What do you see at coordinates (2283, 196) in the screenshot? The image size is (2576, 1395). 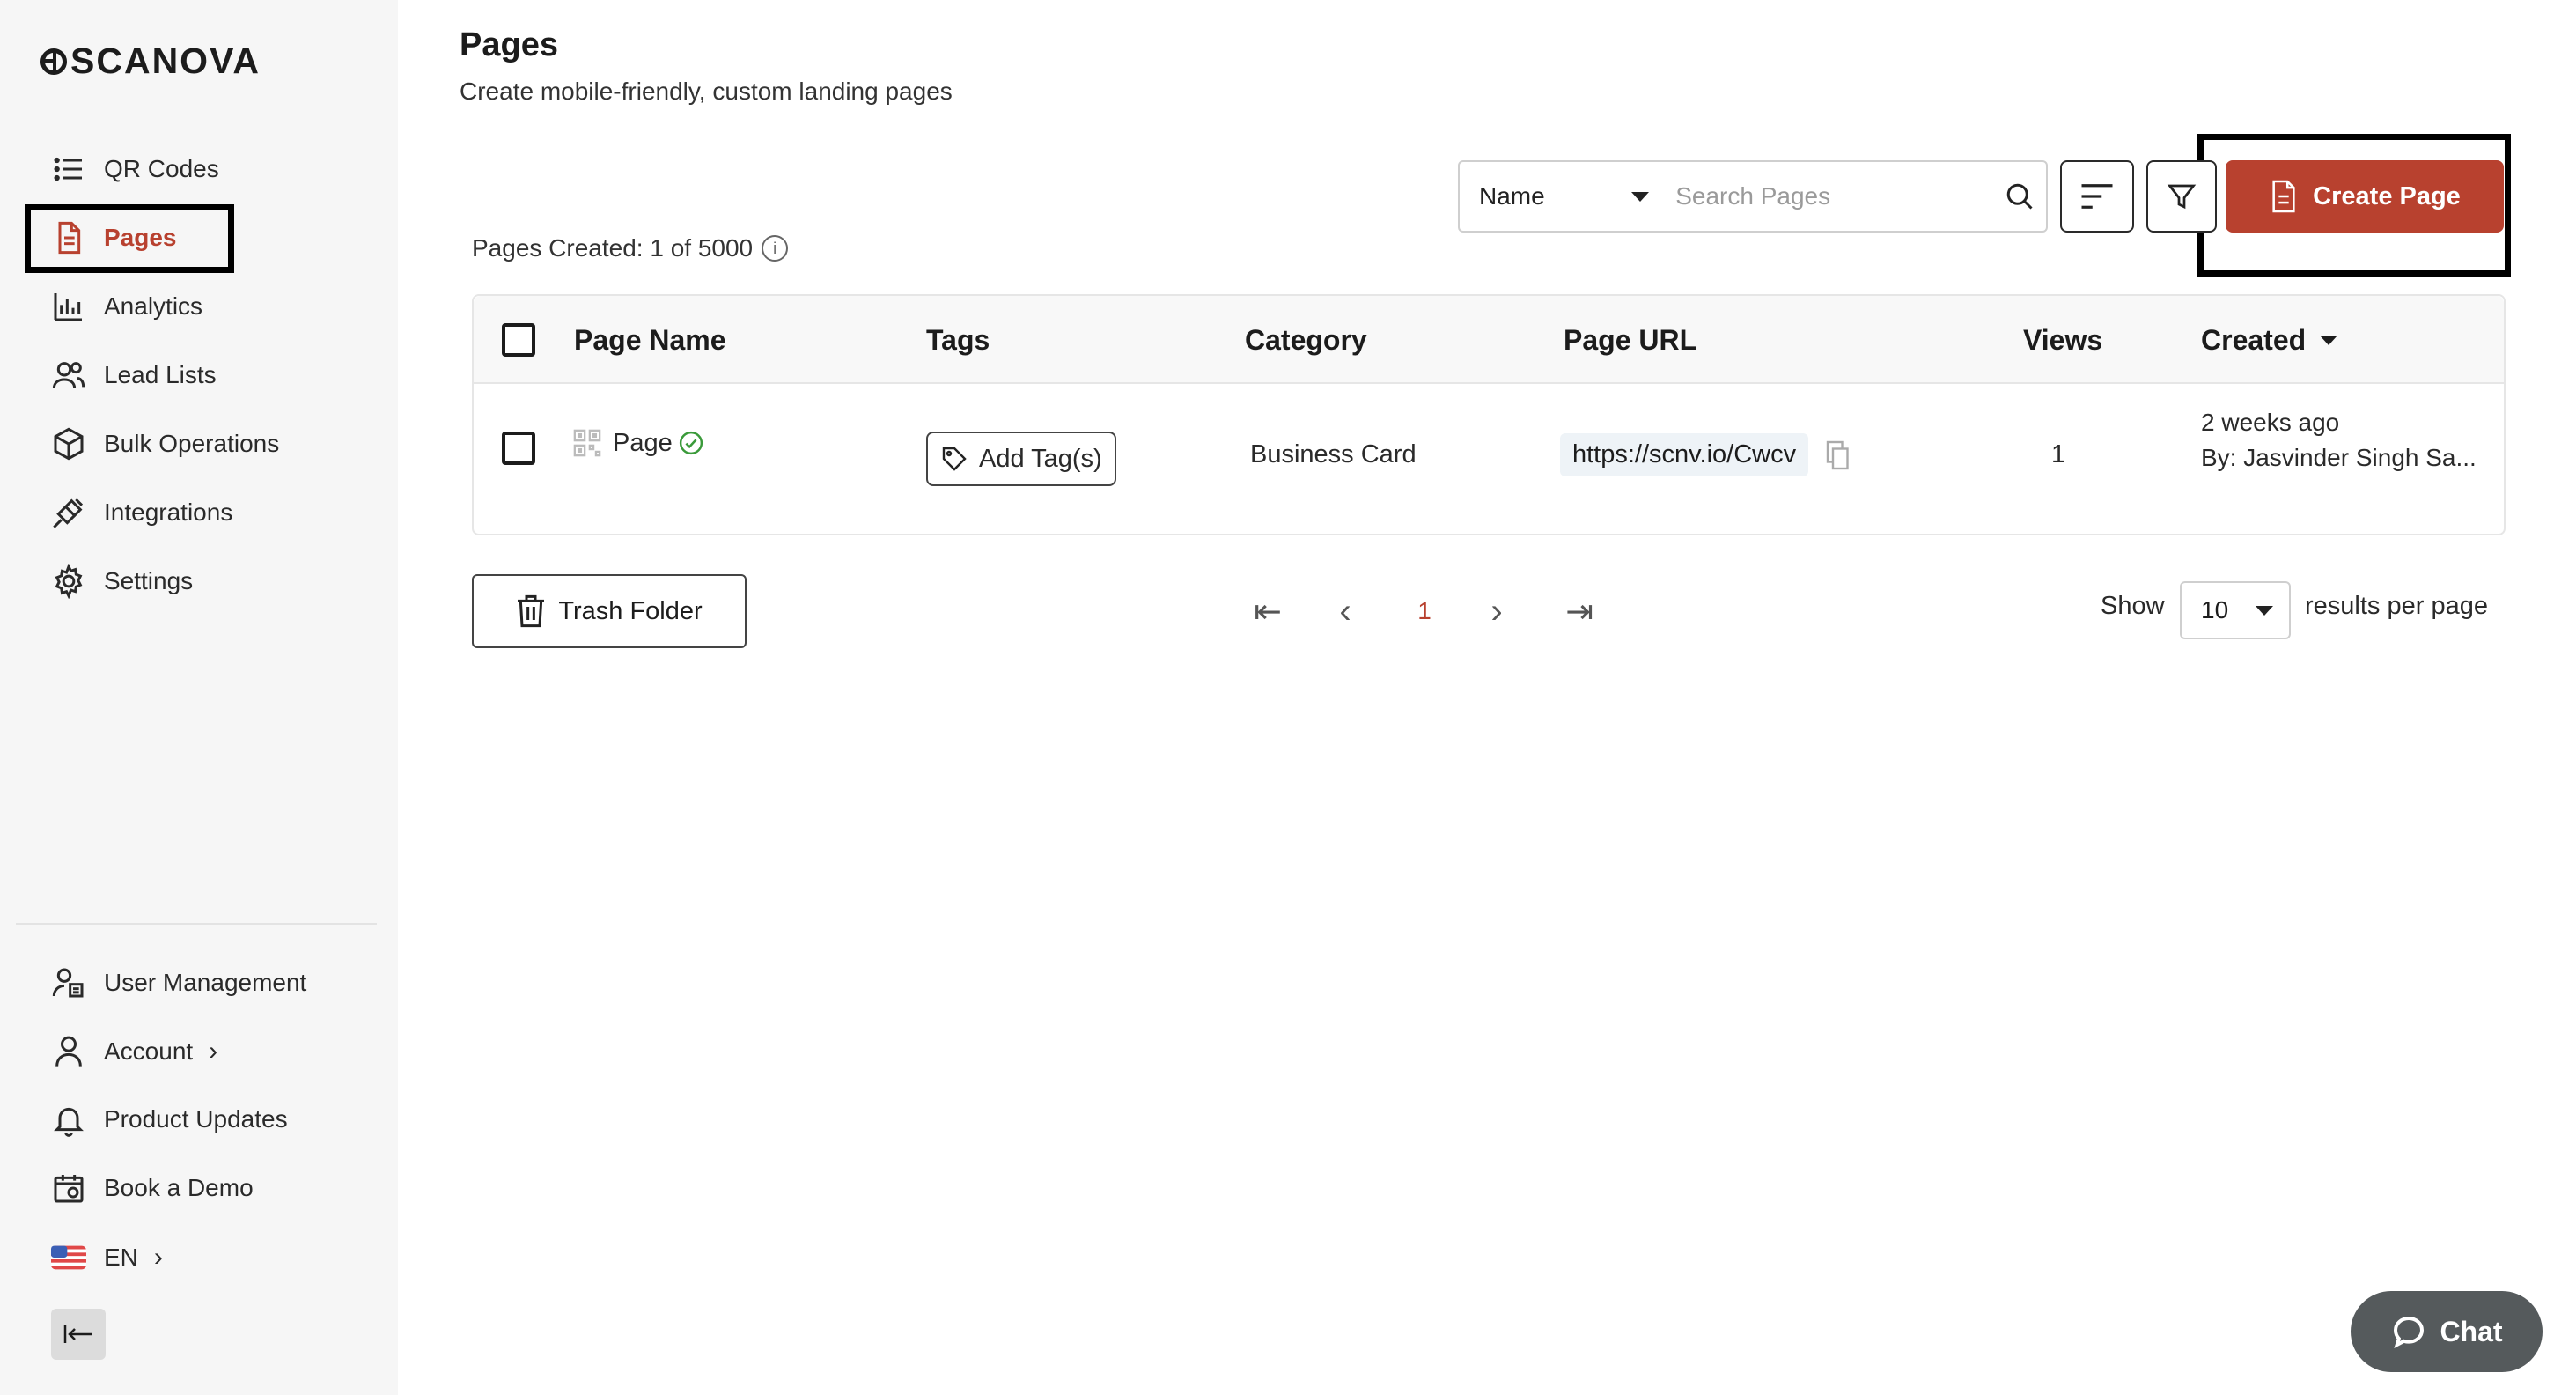 I see `page-icon` at bounding box center [2283, 196].